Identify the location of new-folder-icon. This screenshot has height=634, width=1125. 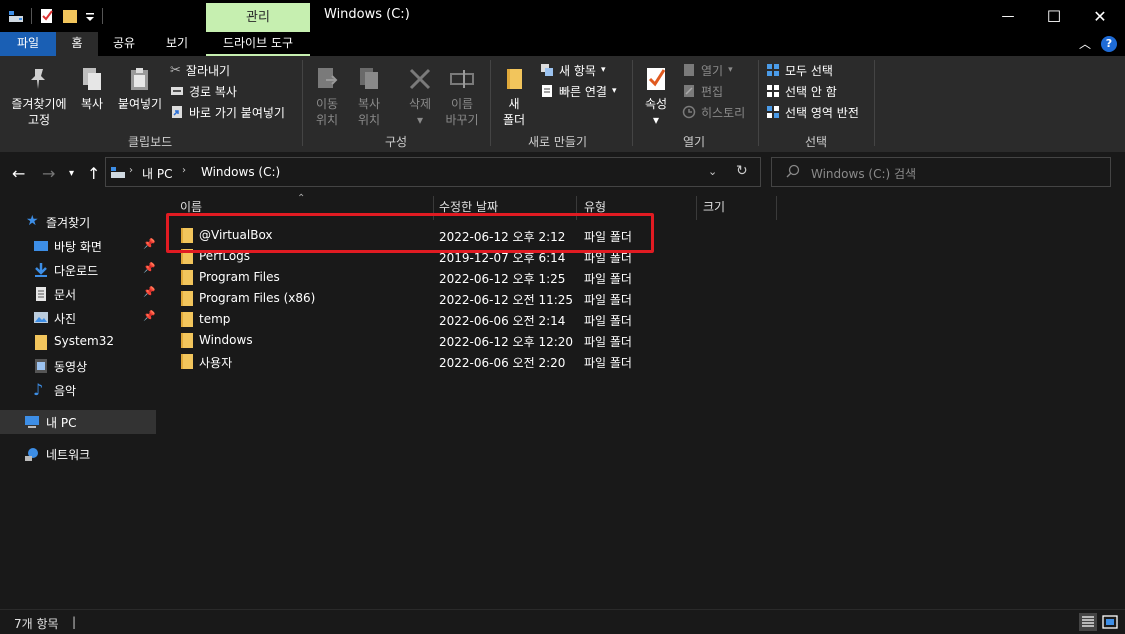
(70, 16).